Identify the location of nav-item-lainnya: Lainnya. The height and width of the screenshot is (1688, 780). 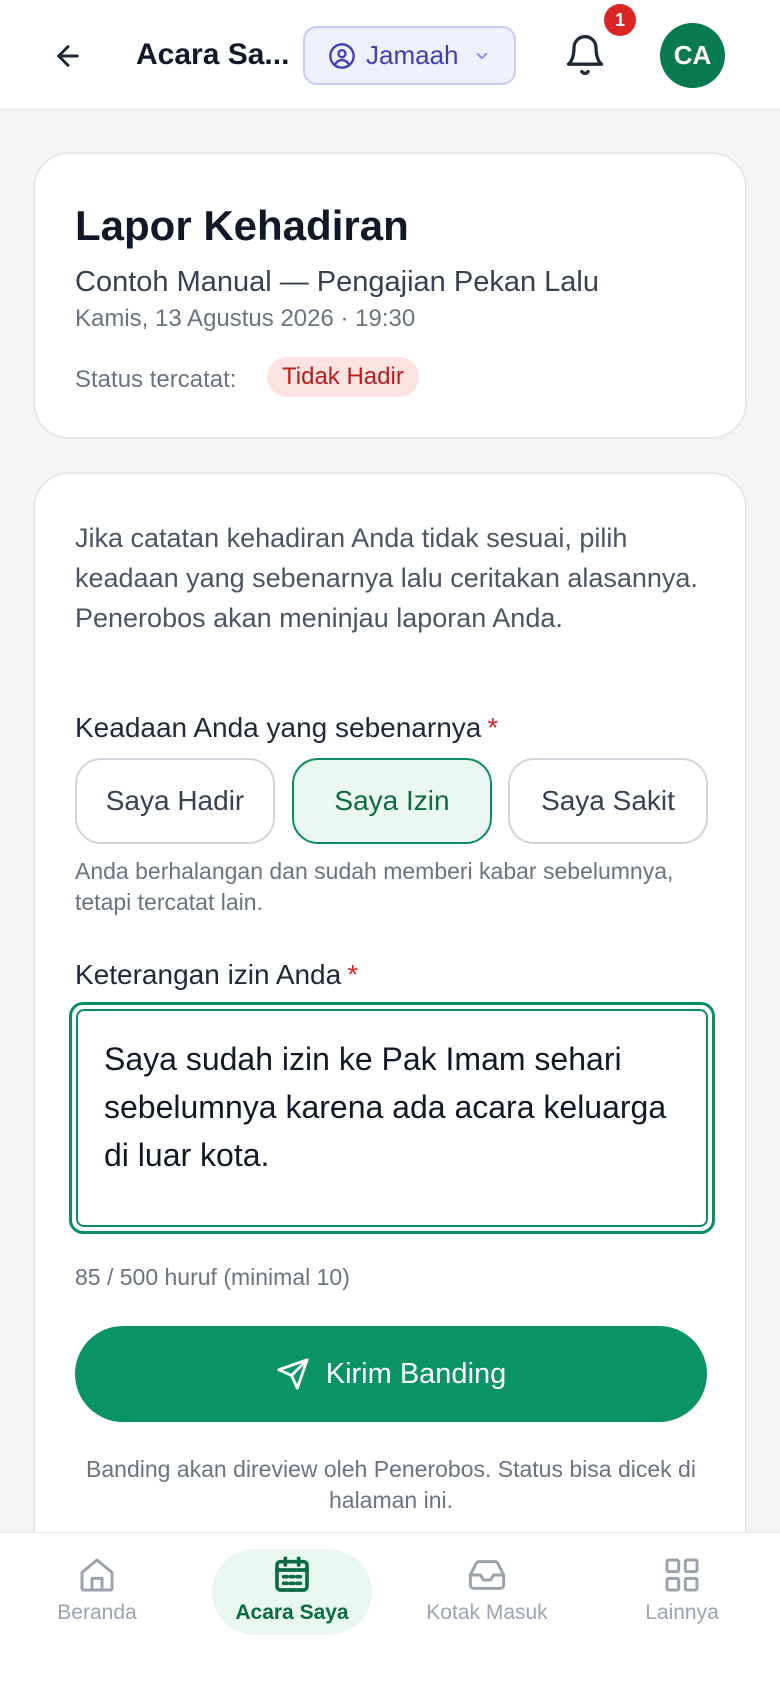
(682, 1598).